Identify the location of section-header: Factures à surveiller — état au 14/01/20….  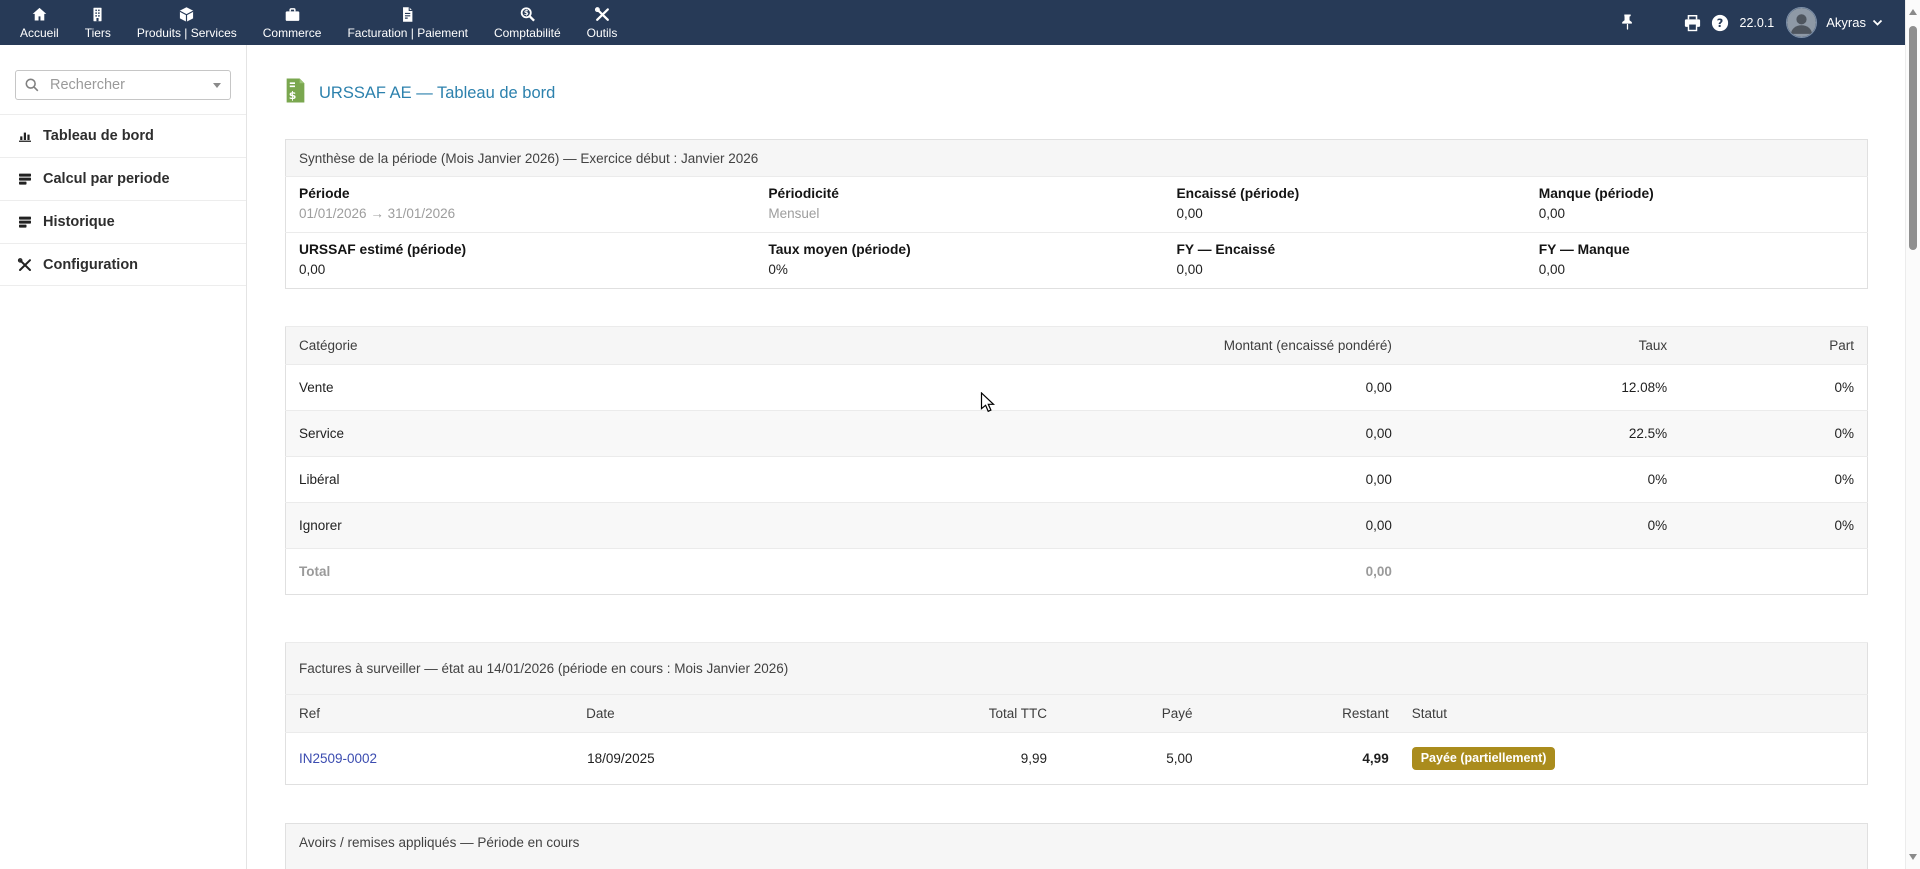
(1076, 668).